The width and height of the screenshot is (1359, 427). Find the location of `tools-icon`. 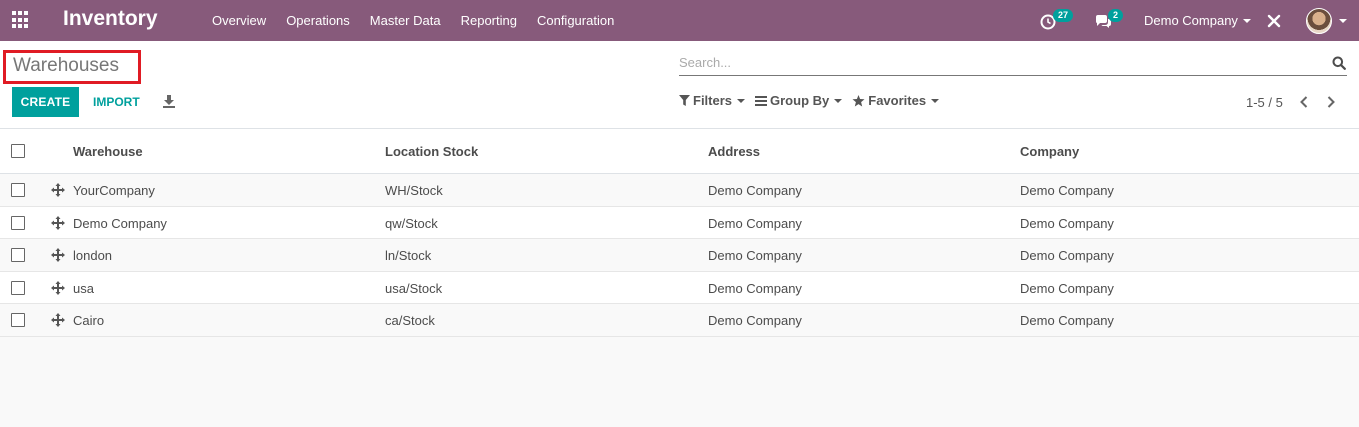

tools-icon is located at coordinates (1274, 20).